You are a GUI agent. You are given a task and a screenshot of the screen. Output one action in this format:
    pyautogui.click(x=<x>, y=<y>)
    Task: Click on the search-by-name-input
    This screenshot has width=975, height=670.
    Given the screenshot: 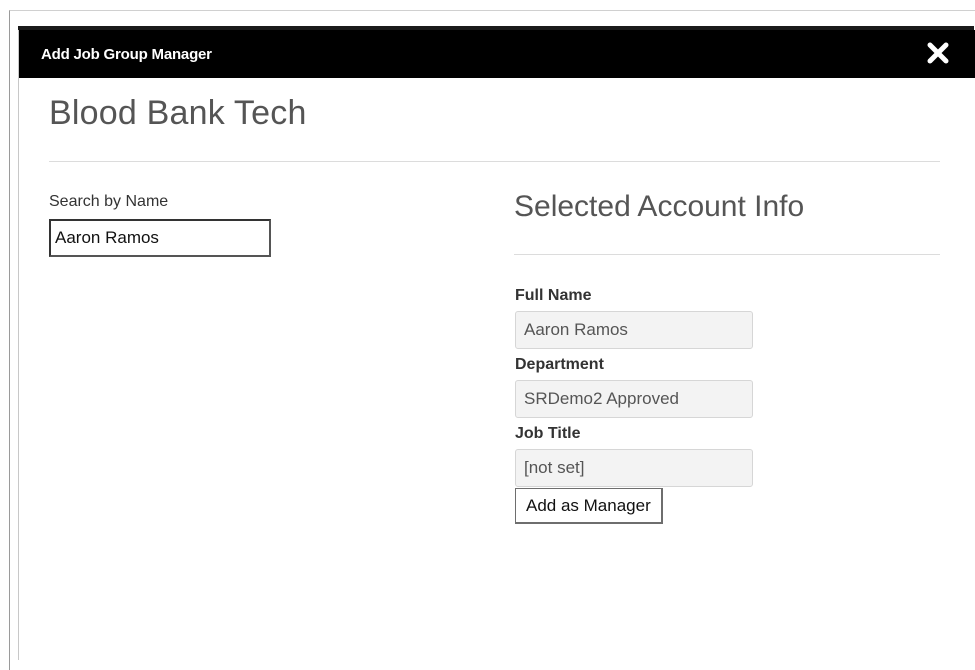 What is the action you would take?
    pyautogui.click(x=160, y=238)
    